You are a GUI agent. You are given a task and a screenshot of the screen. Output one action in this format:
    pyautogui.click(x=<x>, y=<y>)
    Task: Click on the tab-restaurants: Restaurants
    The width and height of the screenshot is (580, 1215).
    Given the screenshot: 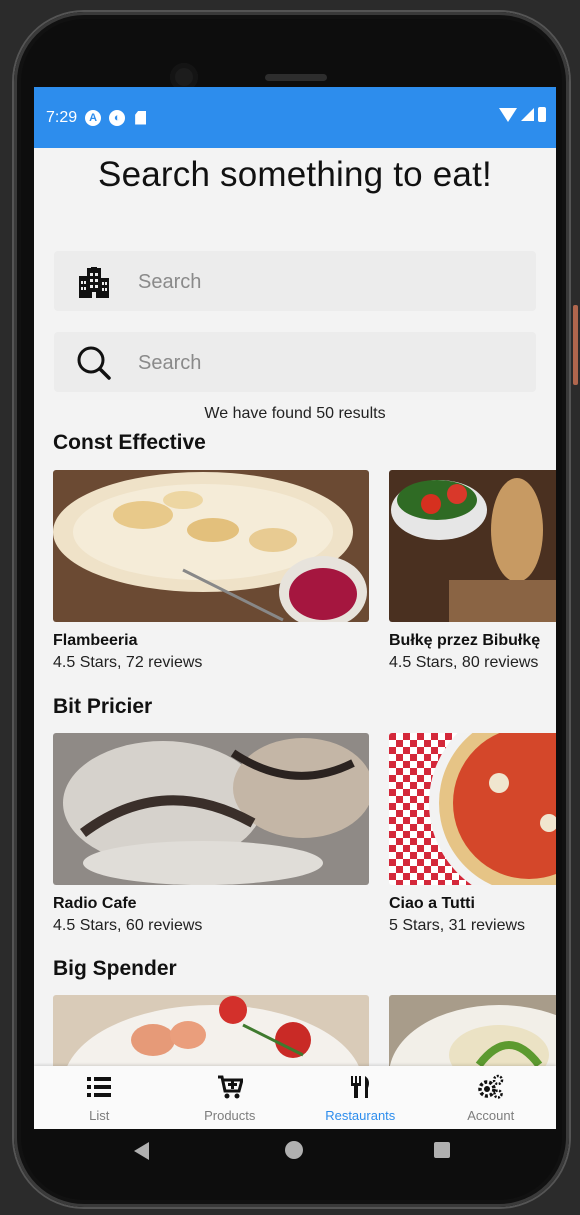 What is the action you would take?
    pyautogui.click(x=360, y=1097)
    